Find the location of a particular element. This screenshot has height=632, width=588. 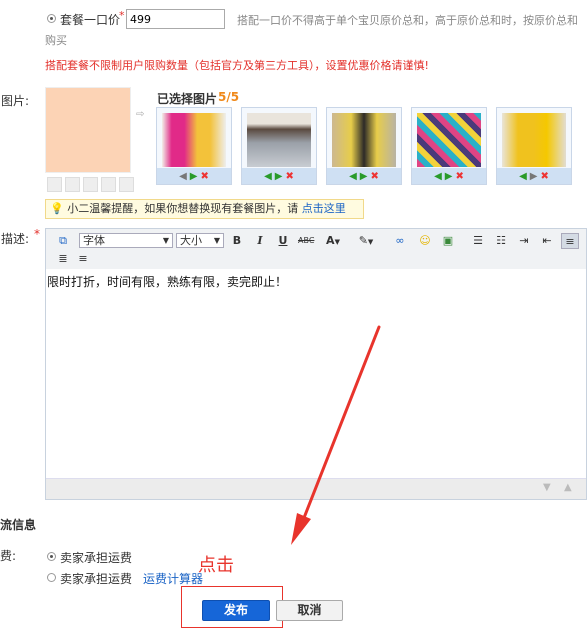

publish-button: 发布 is located at coordinates (236, 610).